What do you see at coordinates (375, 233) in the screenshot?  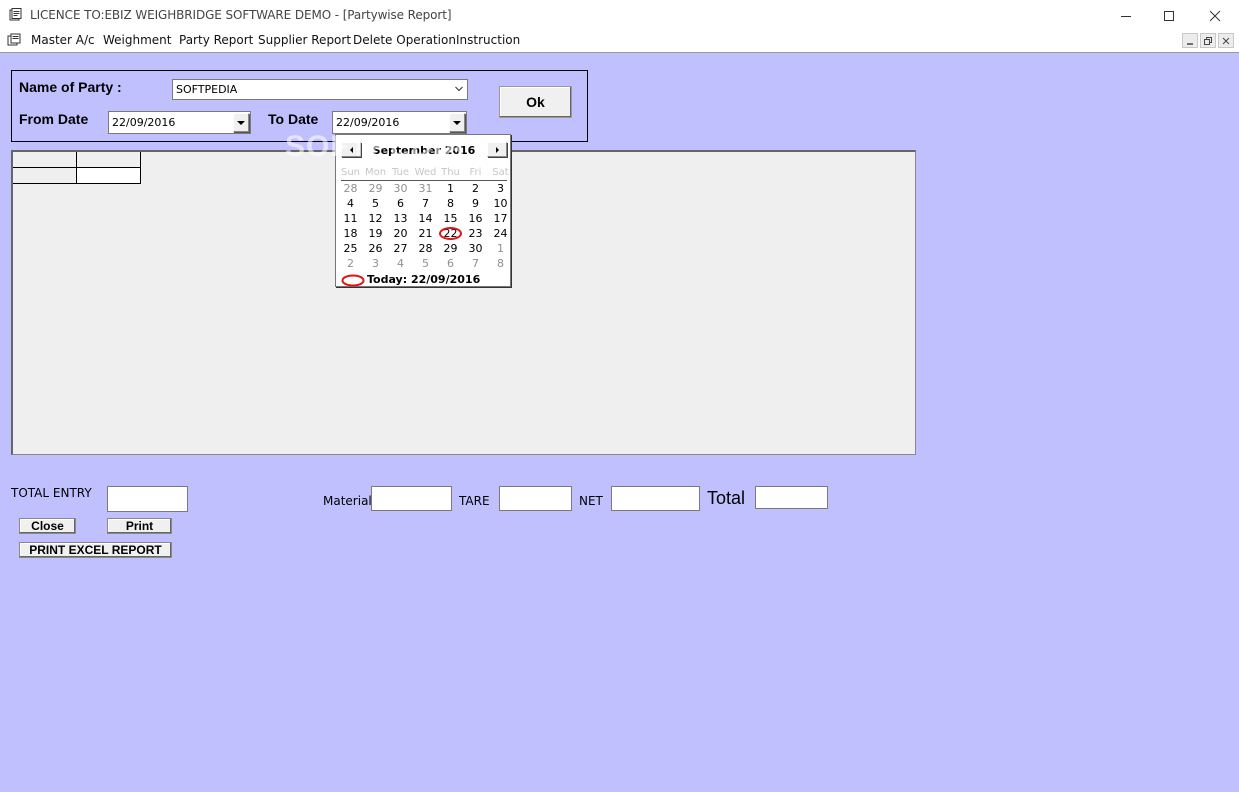 I see `calendar-day: 19` at bounding box center [375, 233].